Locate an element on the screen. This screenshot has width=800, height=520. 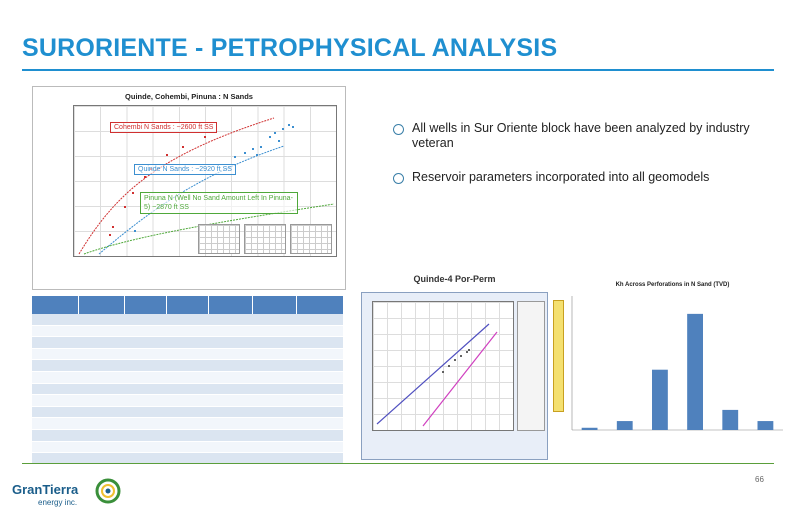
title-underline is located at coordinates (398, 70).